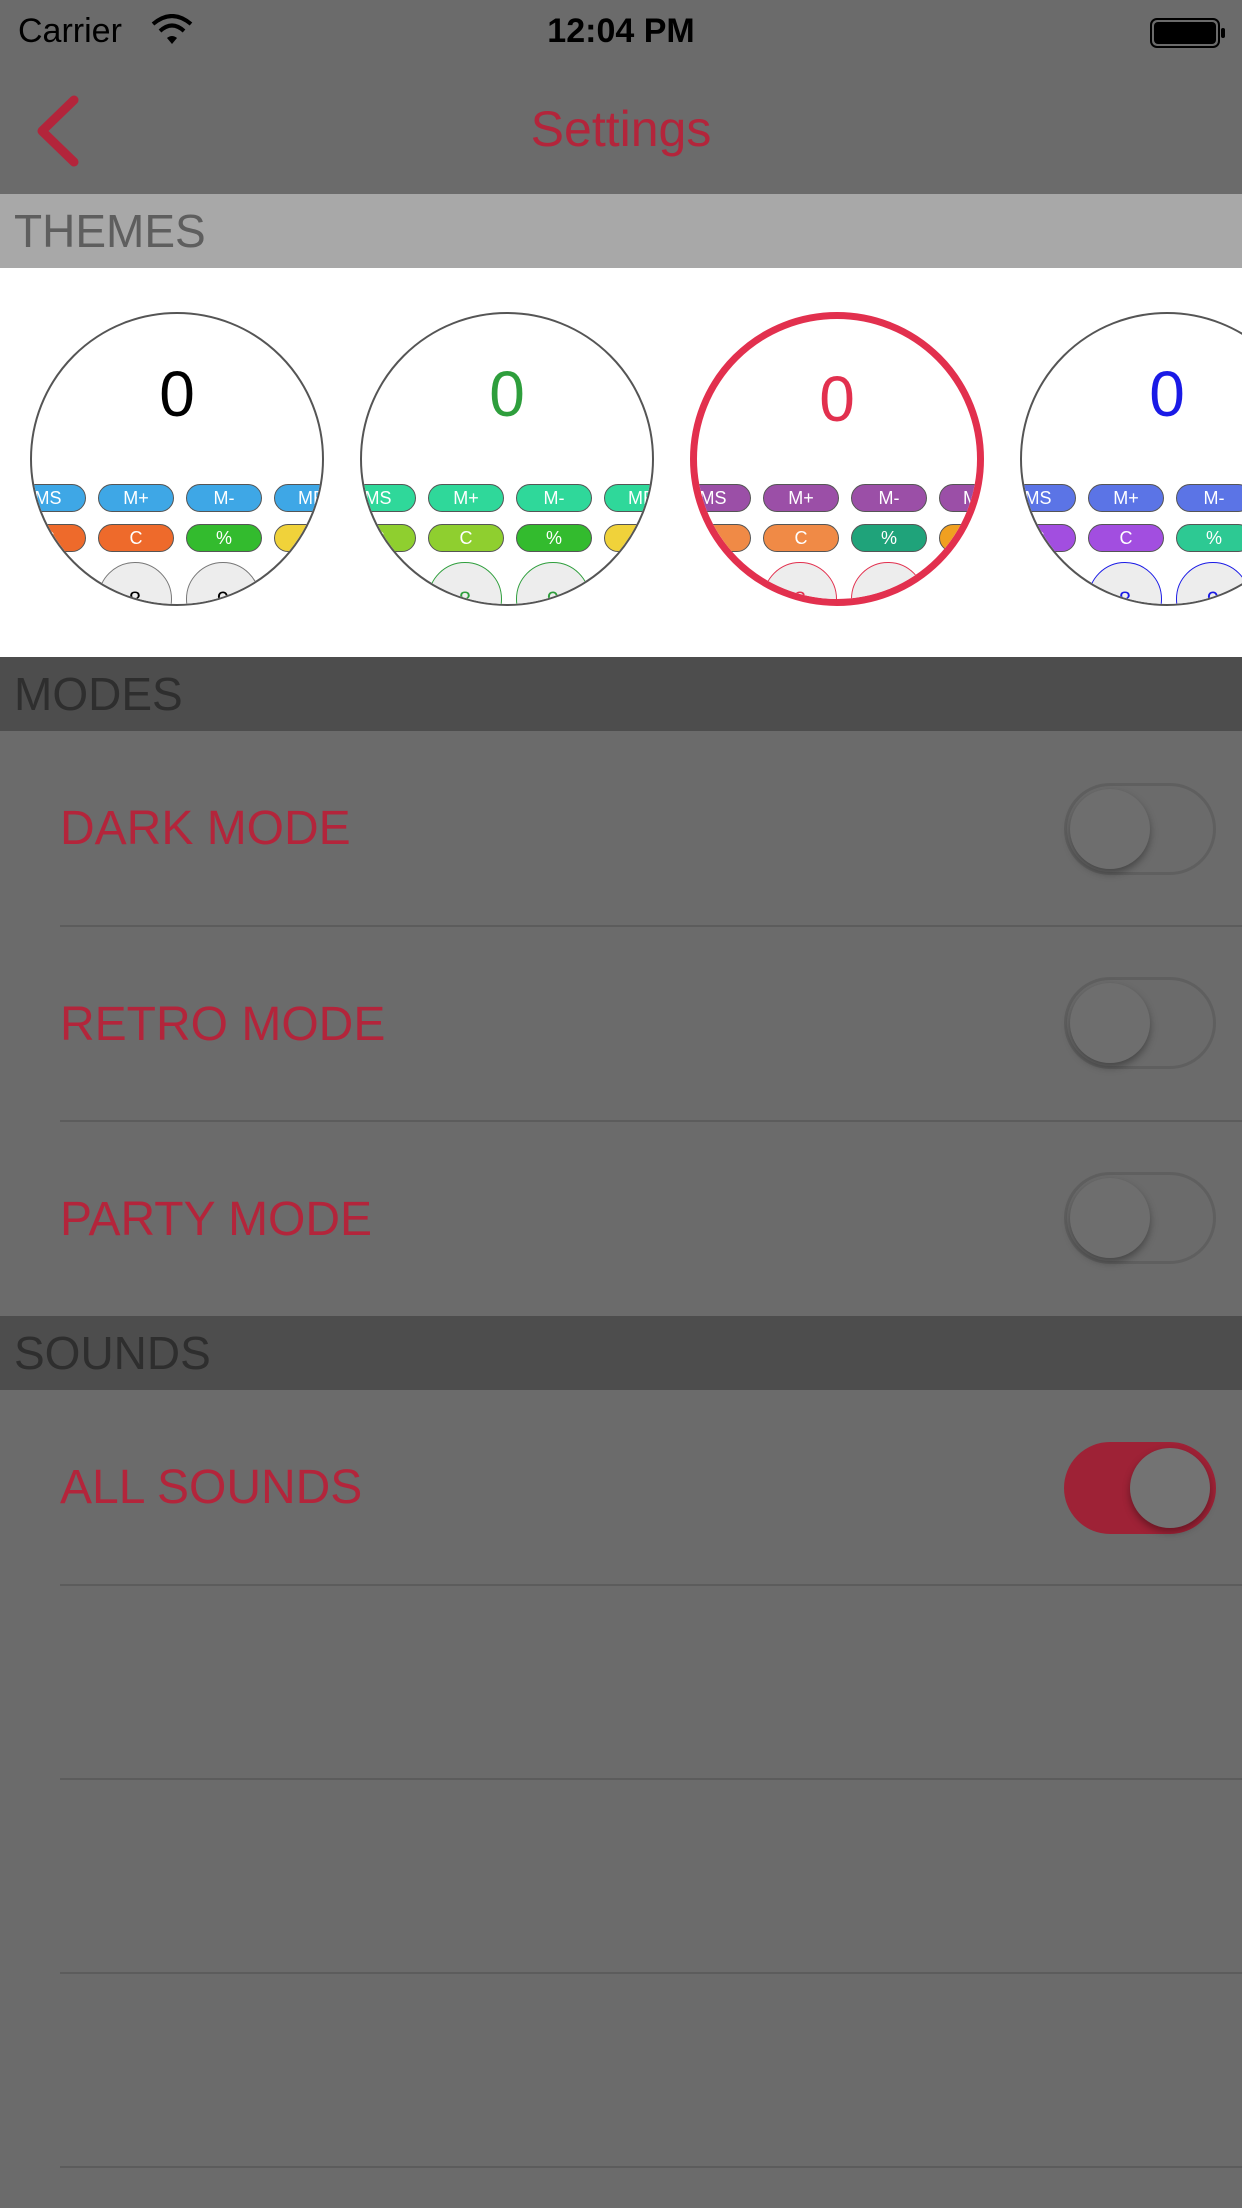  I want to click on modes-section-header: MODES, so click(621, 694).